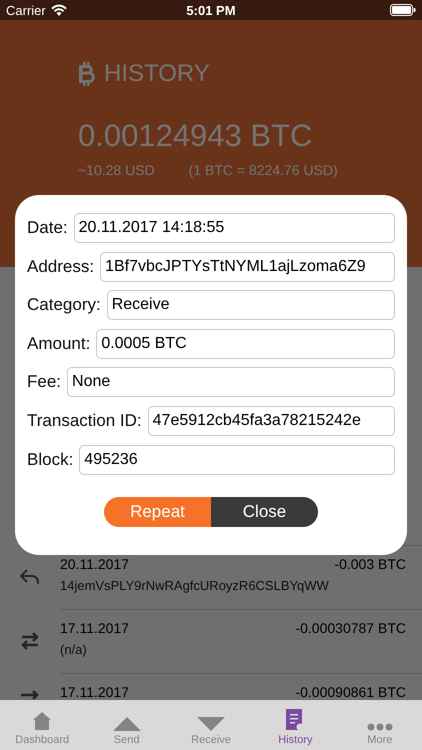 The width and height of the screenshot is (422, 750). Describe the element at coordinates (50, 460) in the screenshot. I see `field-label: Block:` at that location.